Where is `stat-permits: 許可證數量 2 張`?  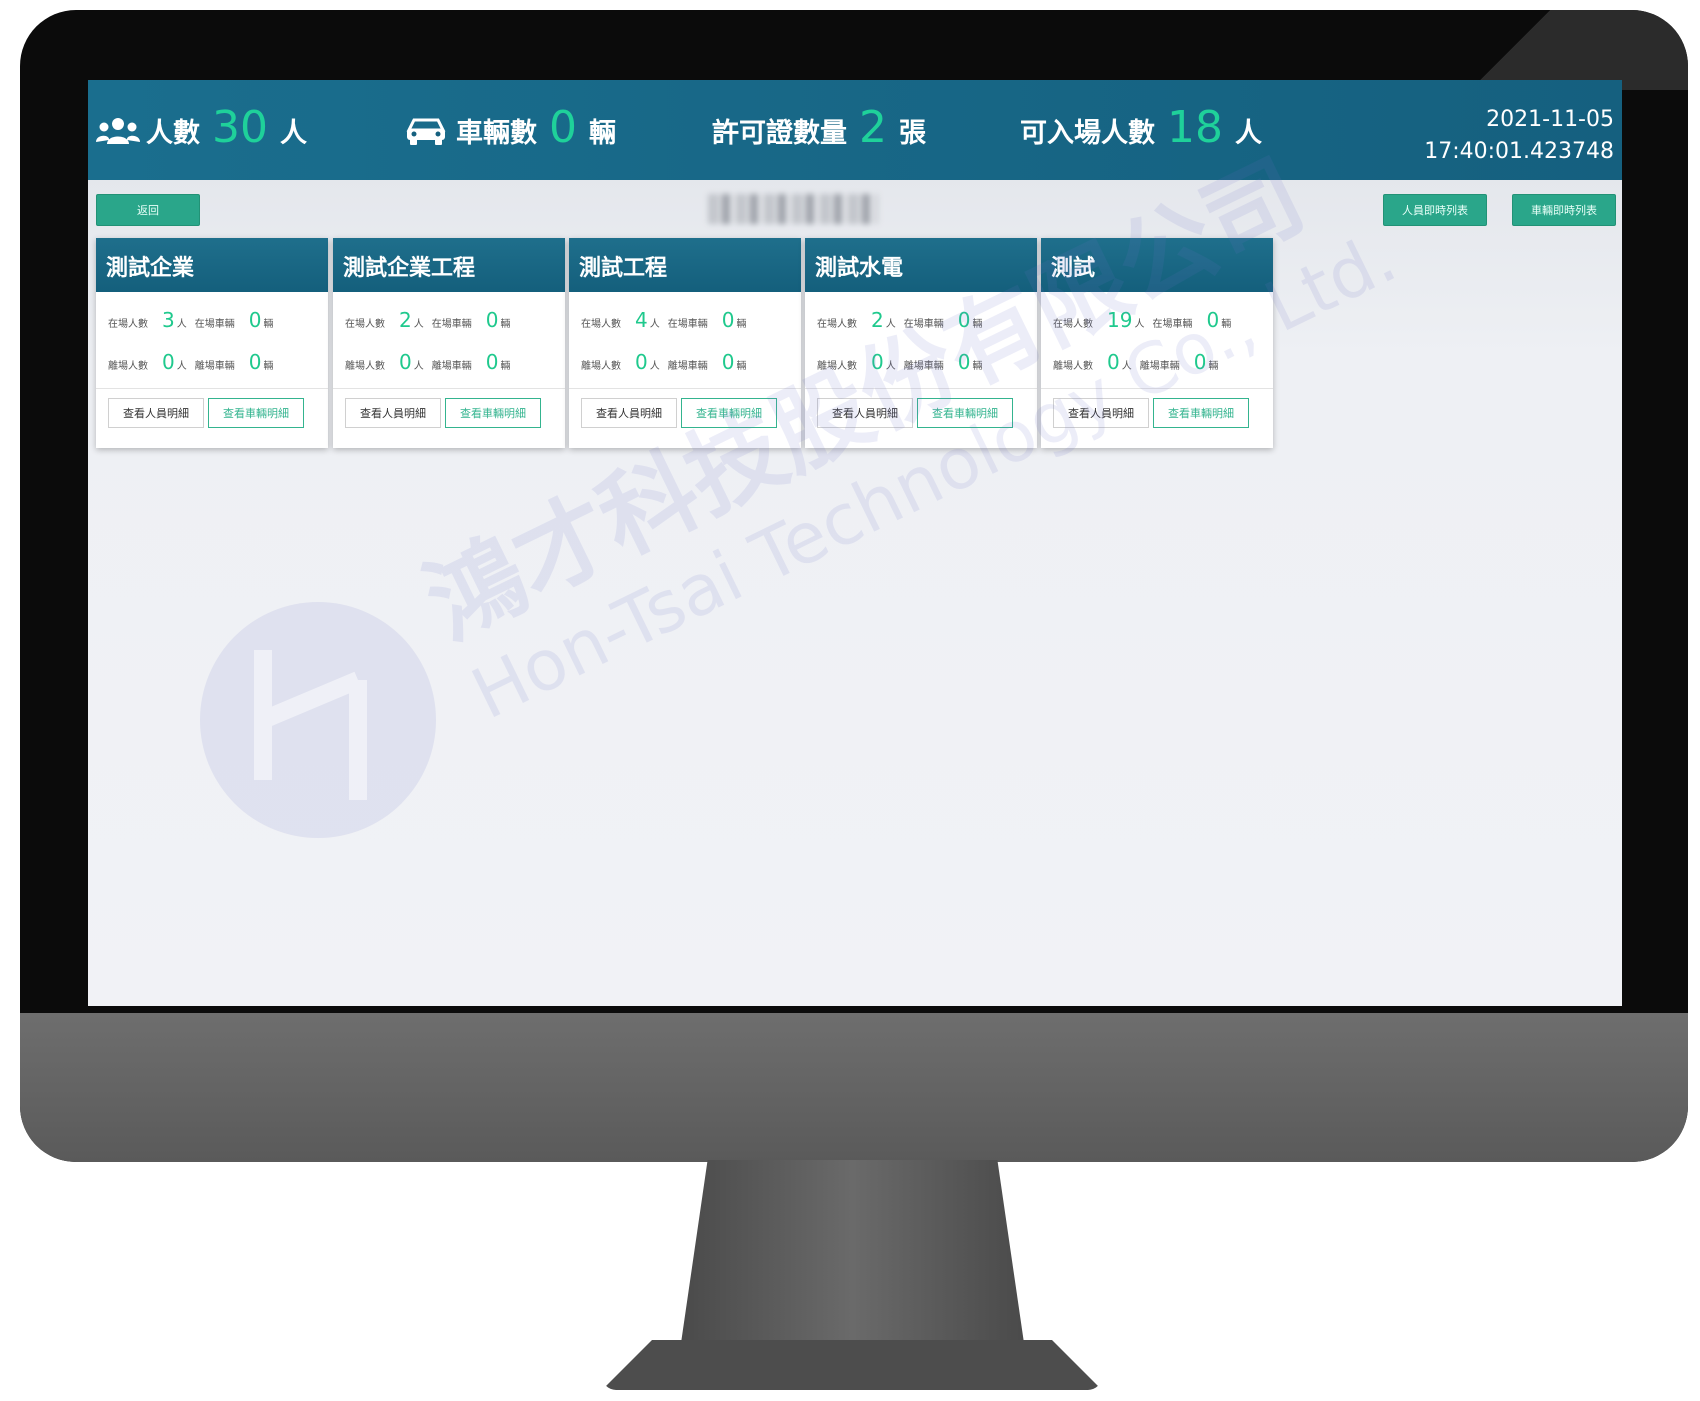
stat-permits: 許可證數量 2 張 is located at coordinates (819, 127).